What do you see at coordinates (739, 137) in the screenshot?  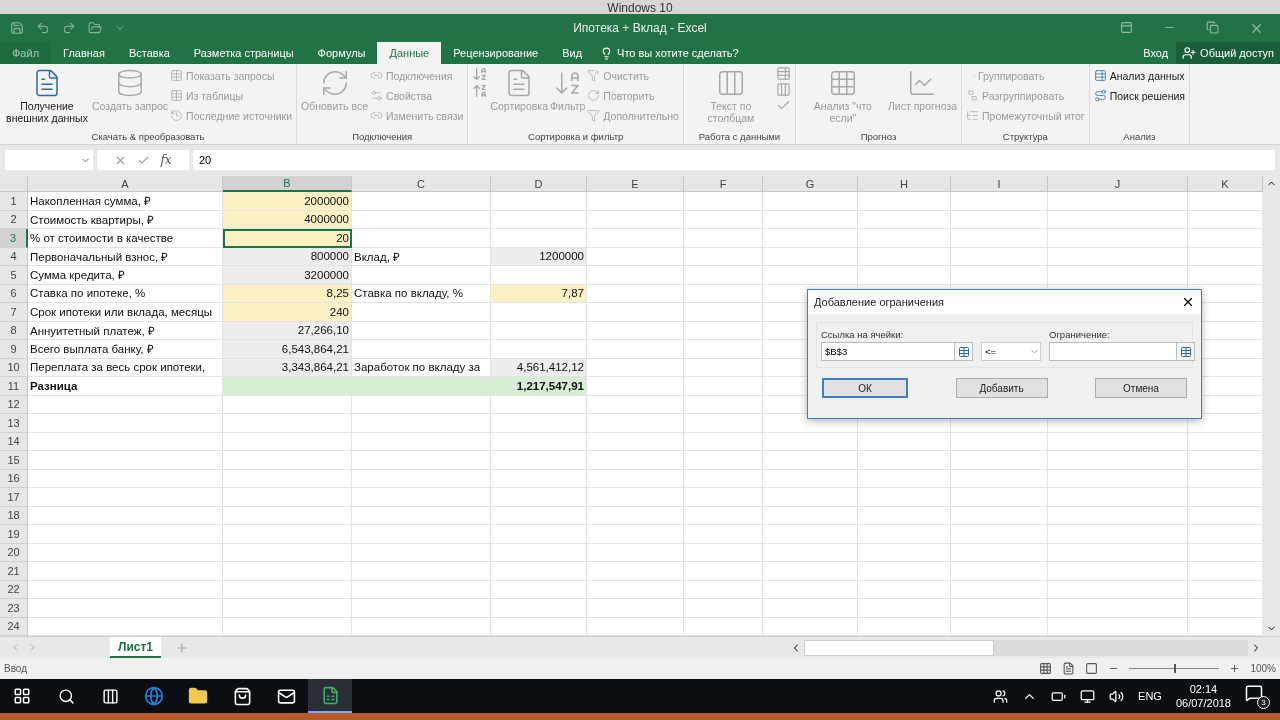 I see `group-label: Работа с данными` at bounding box center [739, 137].